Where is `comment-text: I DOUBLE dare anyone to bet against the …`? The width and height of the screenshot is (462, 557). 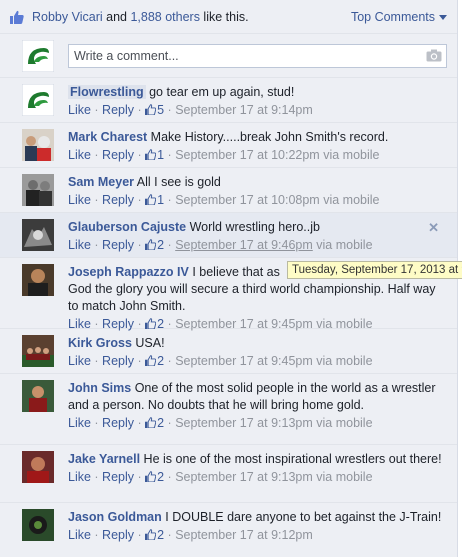 comment-text: I DOUBLE dare anyone to bet against the … is located at coordinates (301, 517).